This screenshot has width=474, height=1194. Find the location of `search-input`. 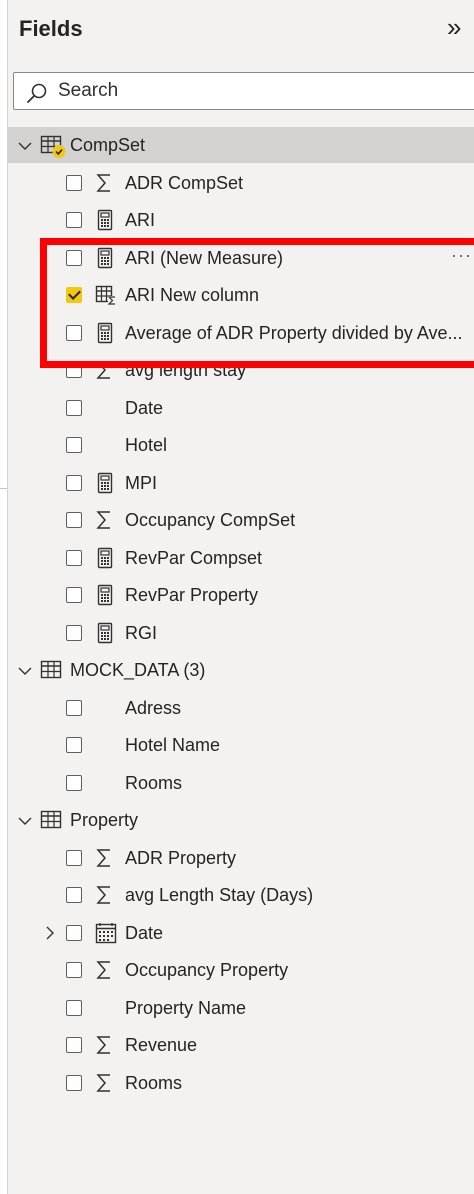

search-input is located at coordinates (258, 91).